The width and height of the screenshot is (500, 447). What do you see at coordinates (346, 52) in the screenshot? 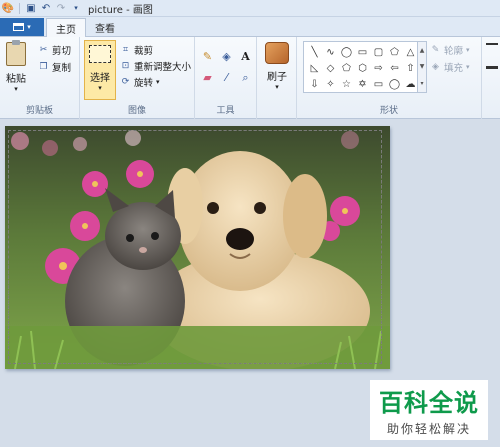
I see `oval-shape-icon: ◯` at bounding box center [346, 52].